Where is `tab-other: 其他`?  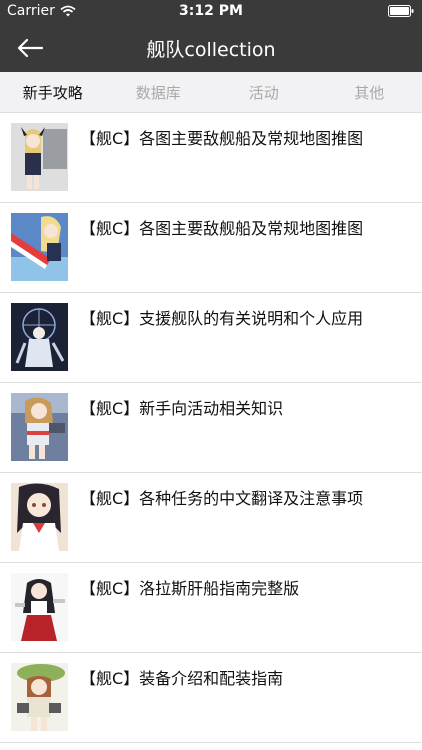
tab-other: 其他 is located at coordinates (369, 92).